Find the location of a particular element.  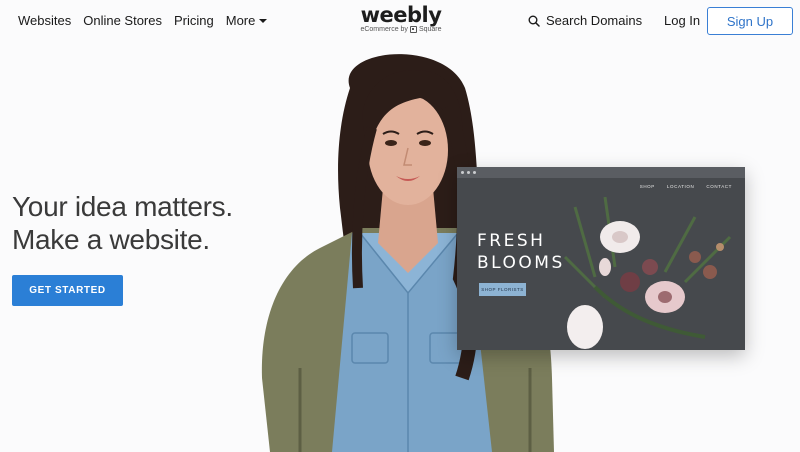

flower-bouquet-image is located at coordinates (647, 273).